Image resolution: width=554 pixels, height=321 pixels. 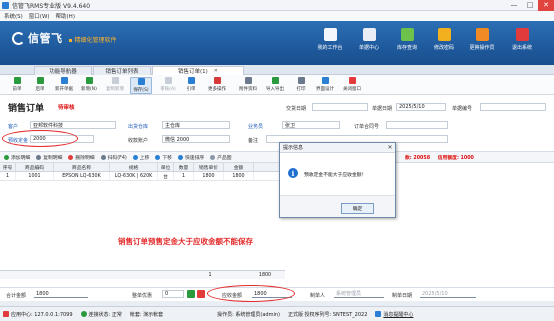 What do you see at coordinates (369, 44) in the screenshot?
I see `banner-button-1: 单据中心` at bounding box center [369, 44].